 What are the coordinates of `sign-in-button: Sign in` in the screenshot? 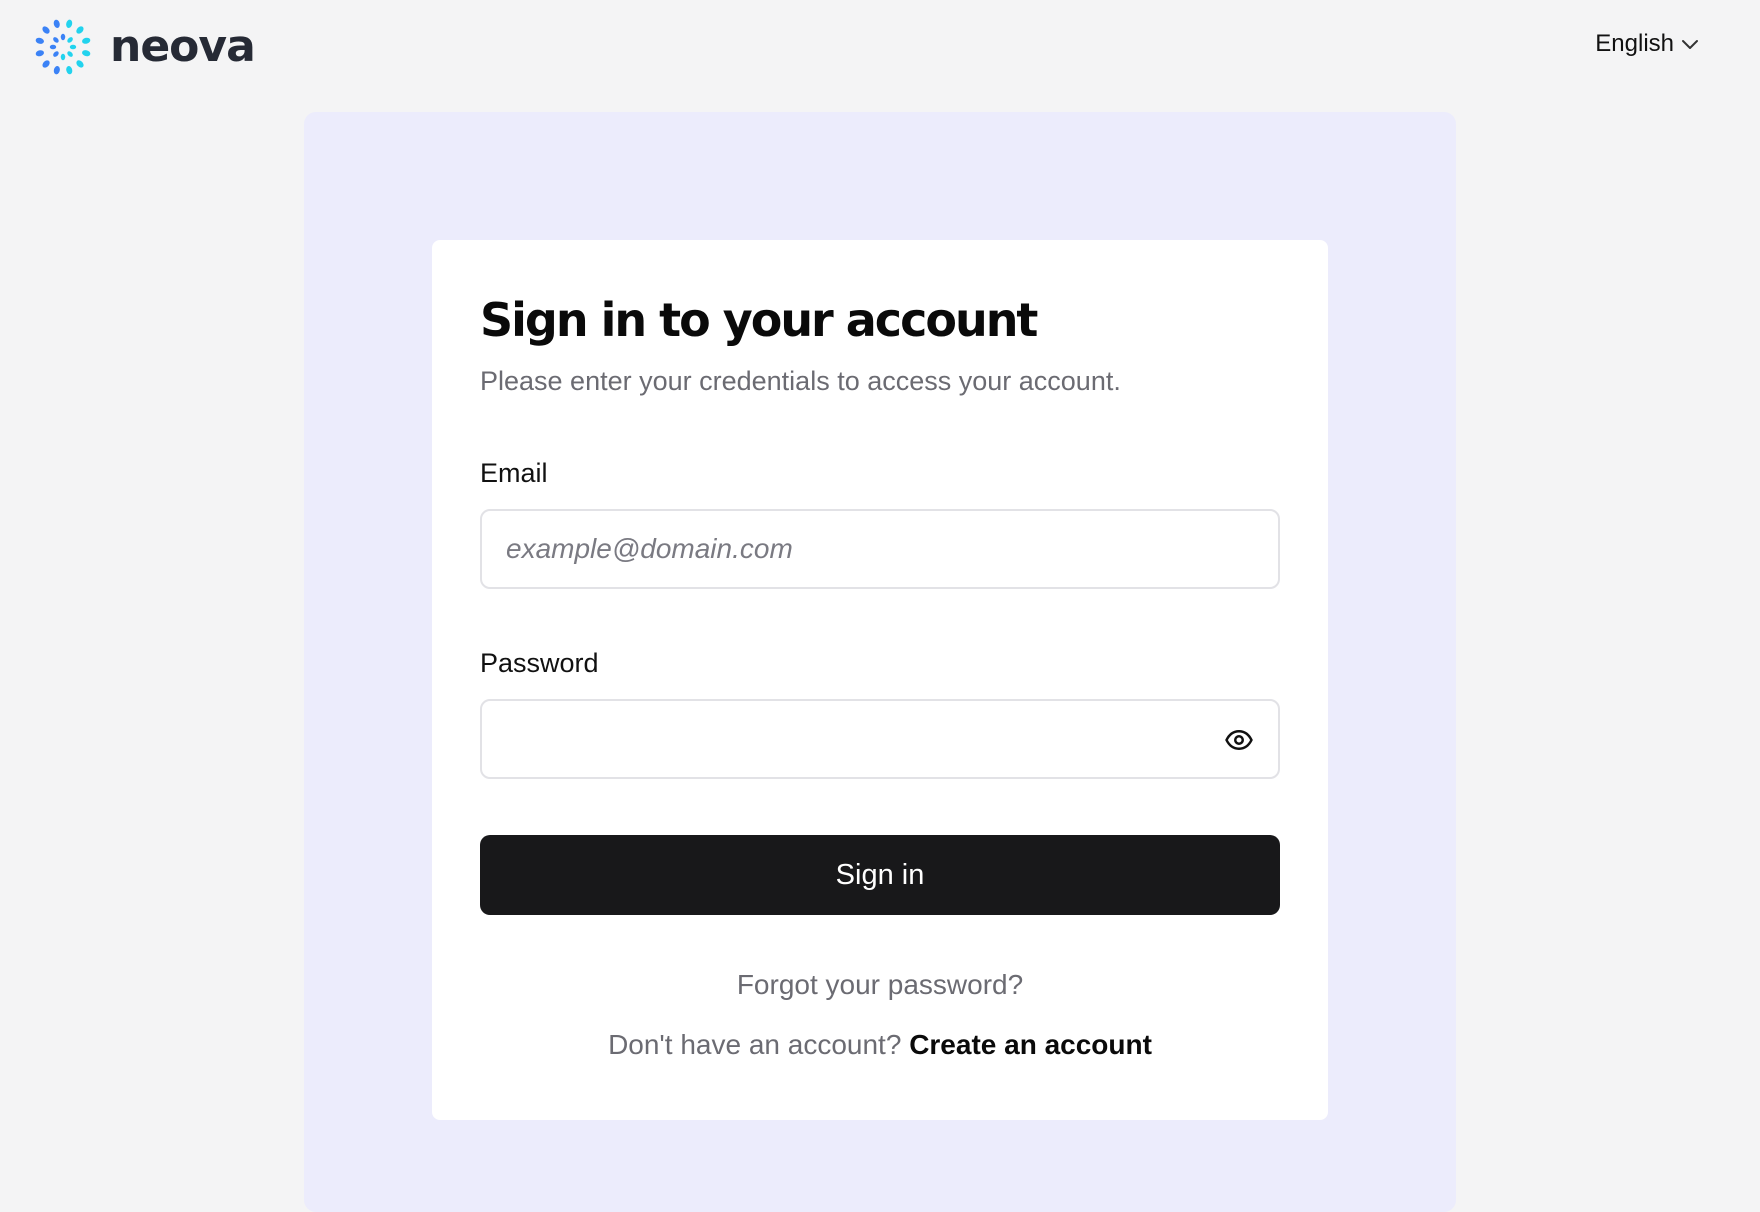 It's located at (880, 875).